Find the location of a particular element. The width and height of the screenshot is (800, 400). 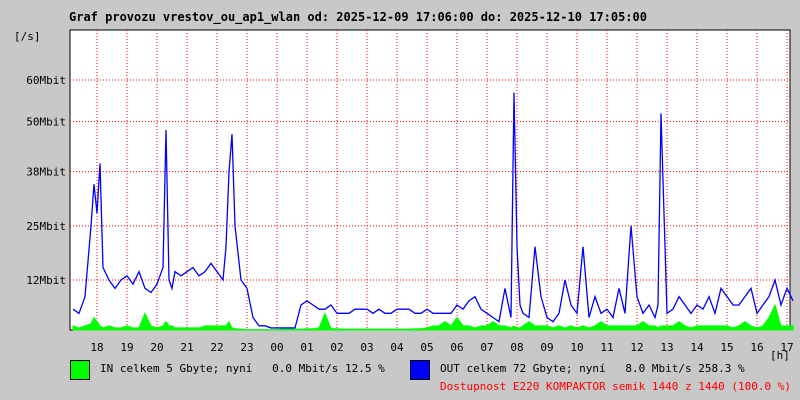

y-tick-label: 50Mbit is located at coordinates (46, 122).